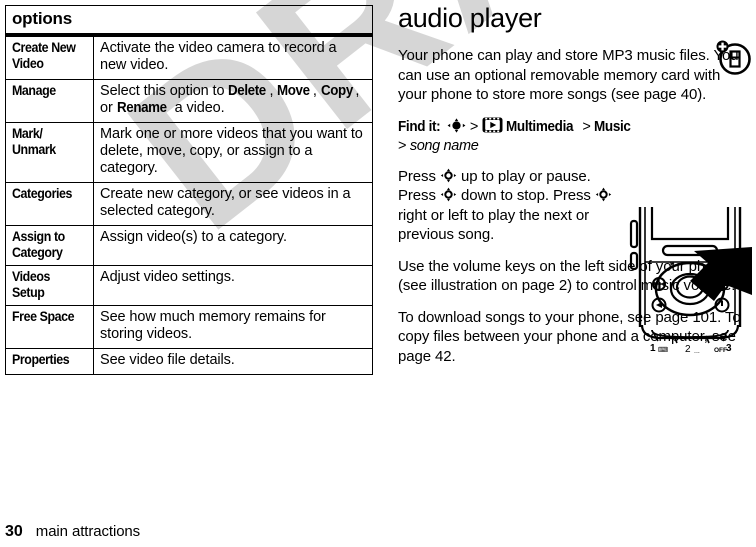 This screenshot has height=547, width=756. What do you see at coordinates (46, 285) in the screenshot?
I see `option-label: Videos Setup` at bounding box center [46, 285].